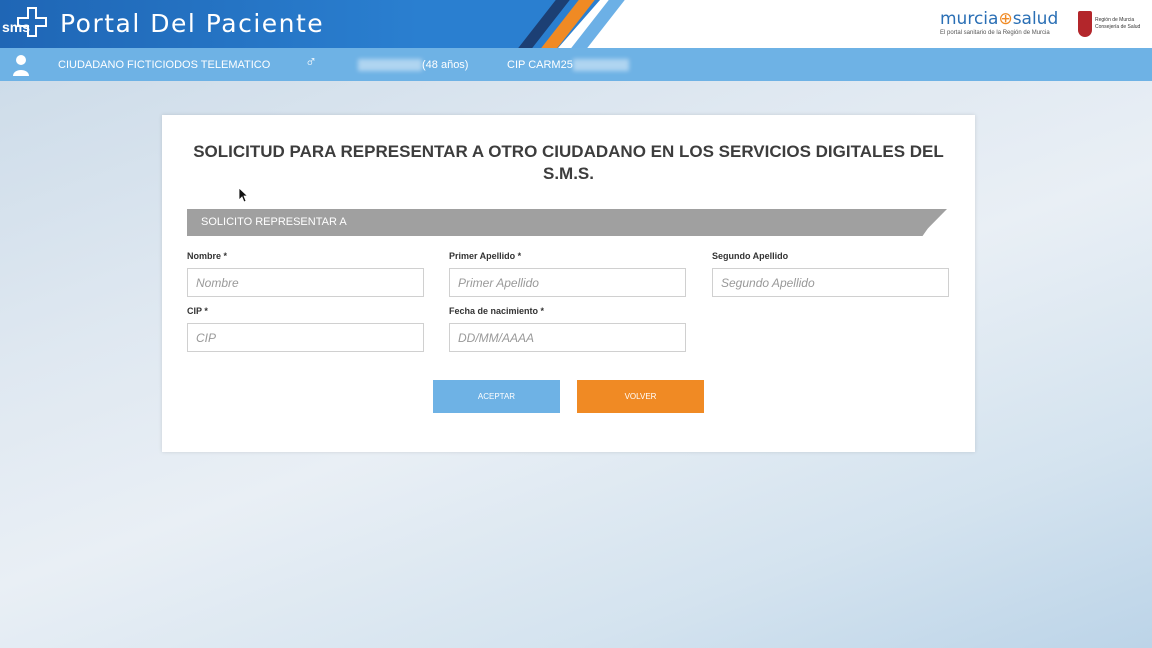 This screenshot has height=648, width=1152. I want to click on sms-logo-text: sms, so click(16, 27).